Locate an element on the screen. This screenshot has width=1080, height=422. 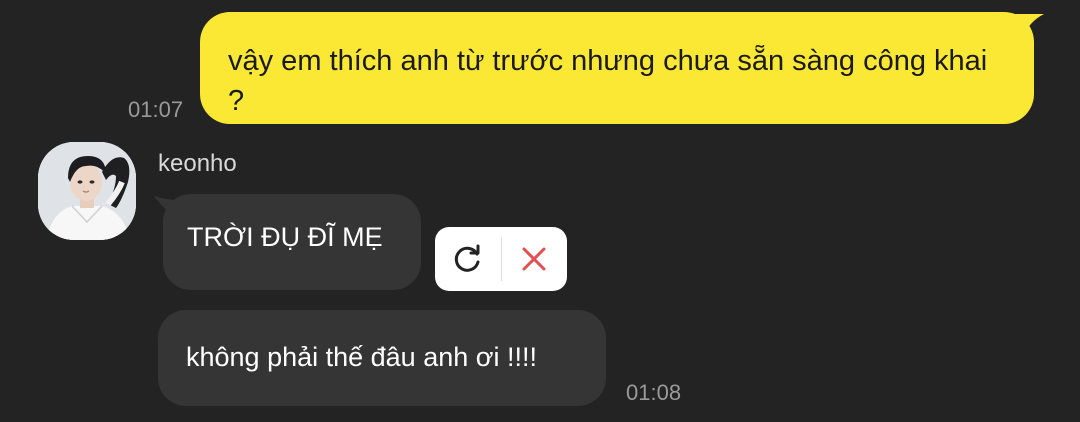
retry-send-button is located at coordinates (468, 259).